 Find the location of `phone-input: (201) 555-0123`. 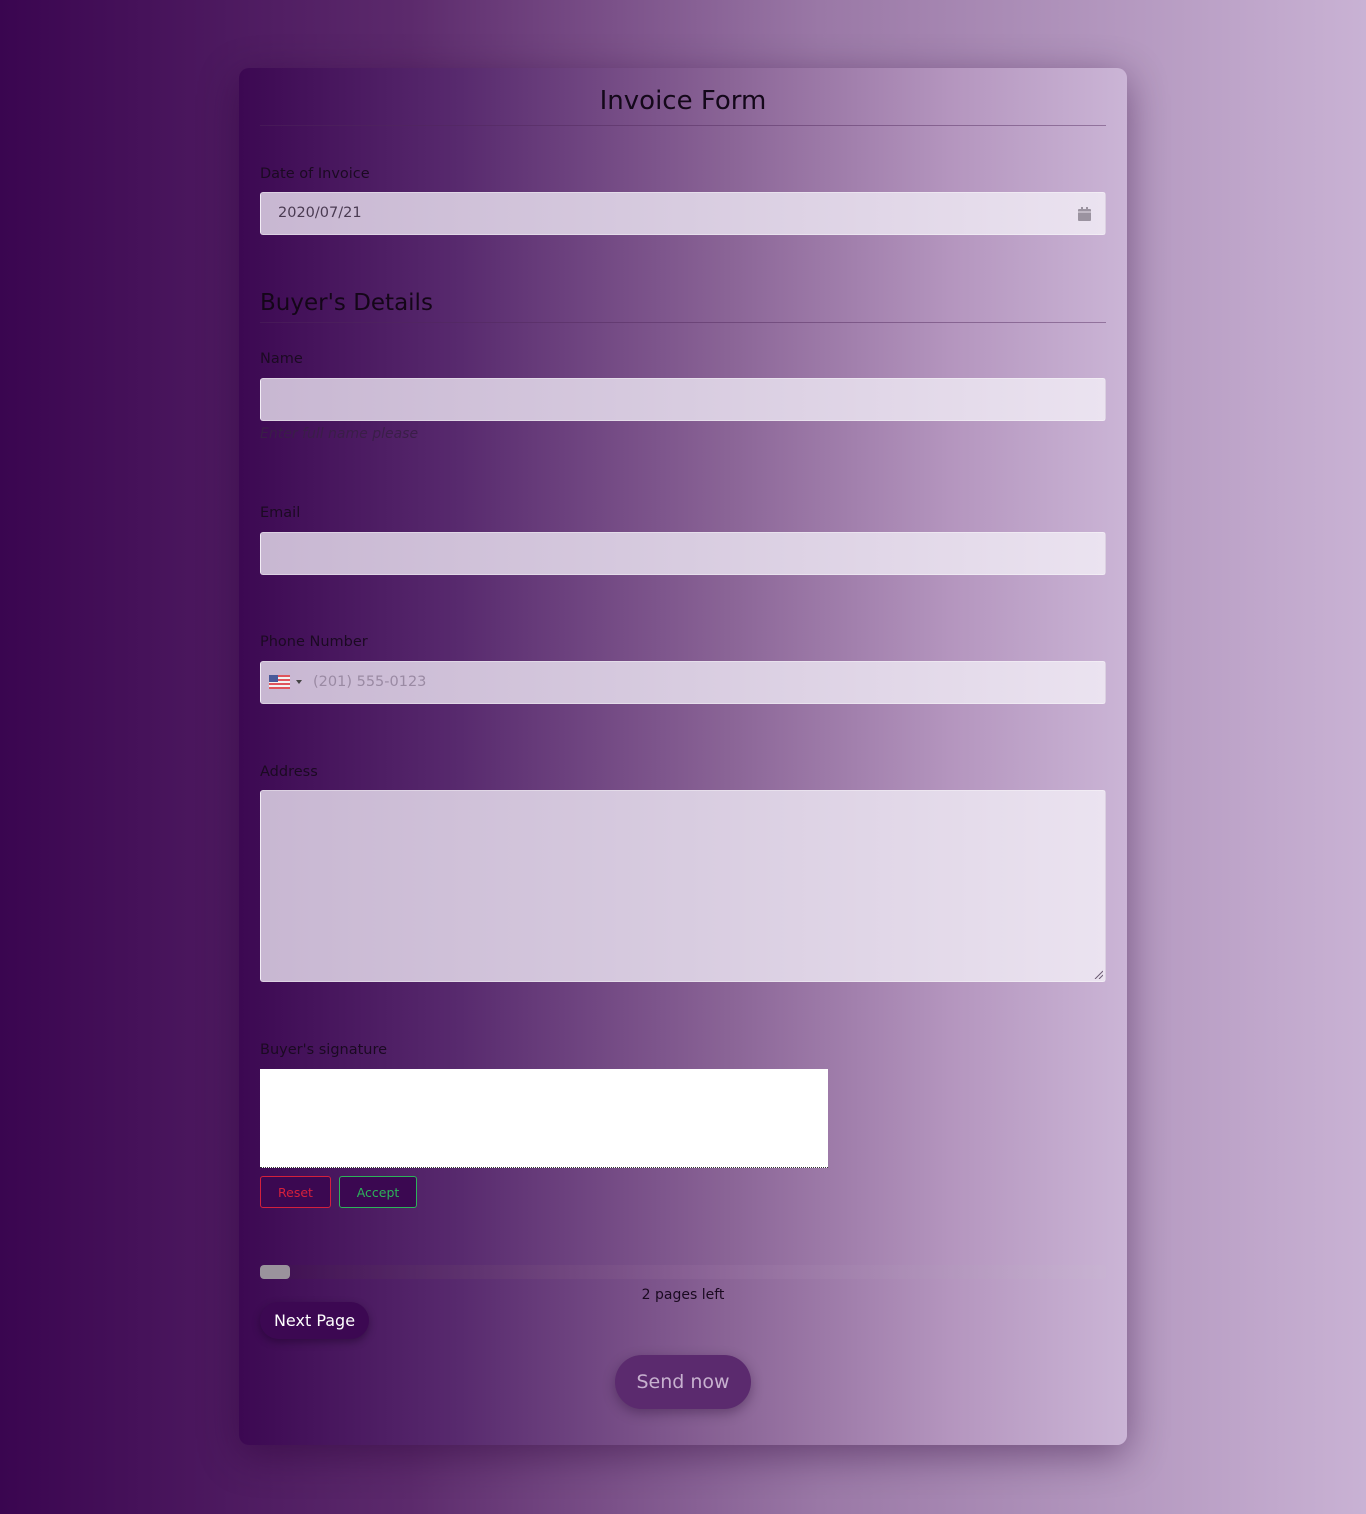

phone-input: (201) 555-0123 is located at coordinates (683, 682).